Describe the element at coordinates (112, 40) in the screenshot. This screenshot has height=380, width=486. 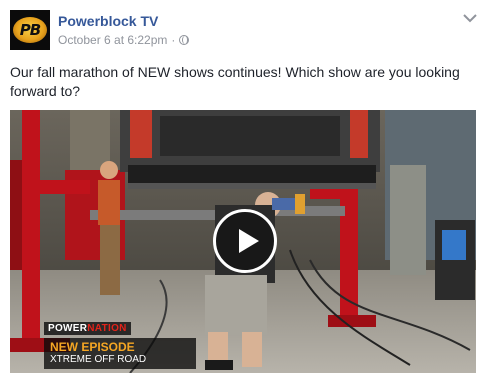
I see `post-timestamp: October 6 at 6:22pm` at that location.